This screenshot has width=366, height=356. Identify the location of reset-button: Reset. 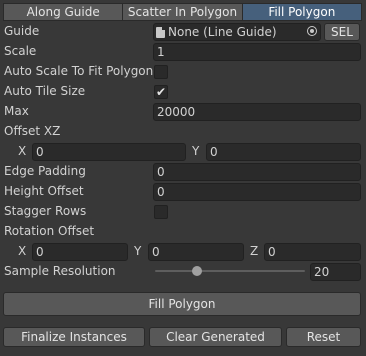
(323, 337).